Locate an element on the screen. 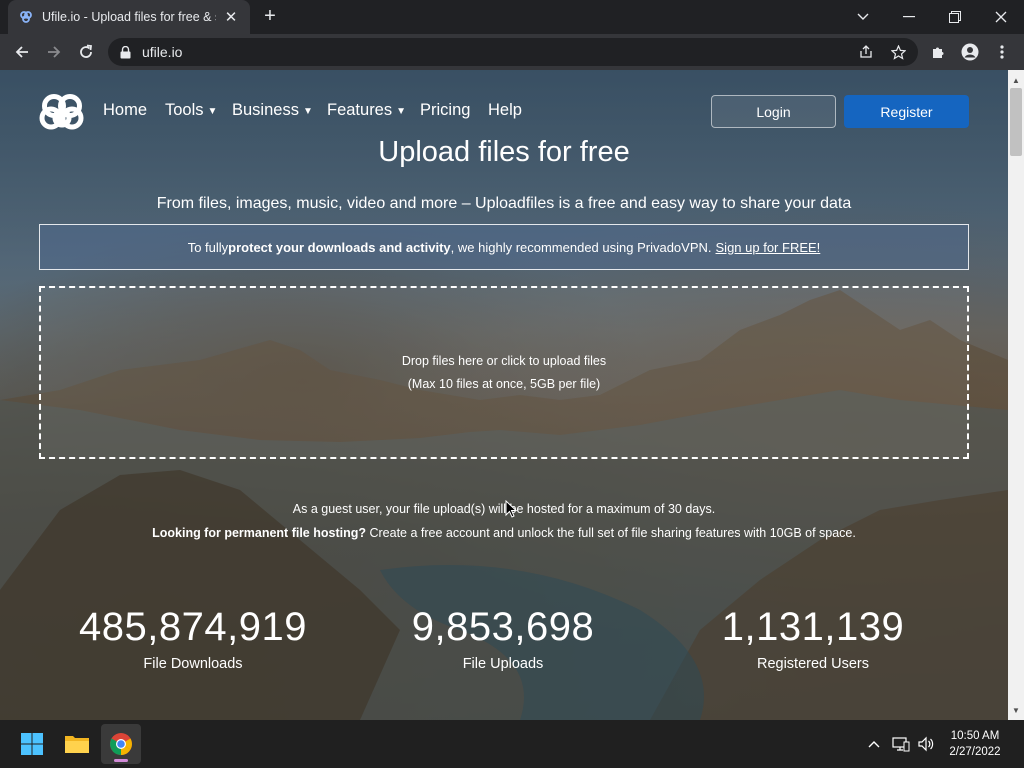  vpn-signup-link: Sign up for FREE! is located at coordinates (768, 247).